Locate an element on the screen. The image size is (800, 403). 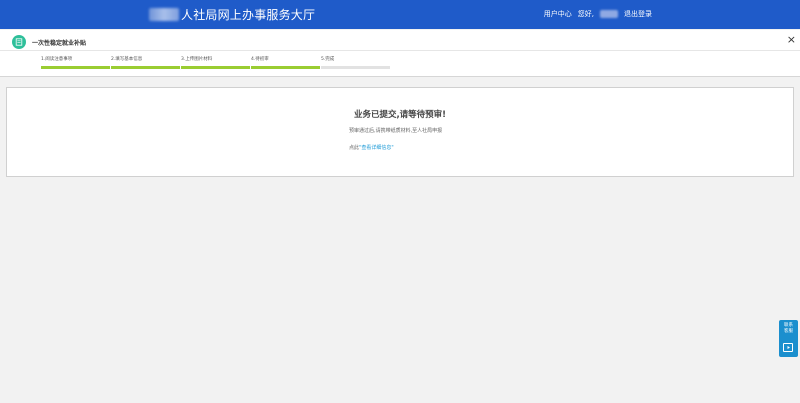
redacted-username is located at coordinates (609, 14).